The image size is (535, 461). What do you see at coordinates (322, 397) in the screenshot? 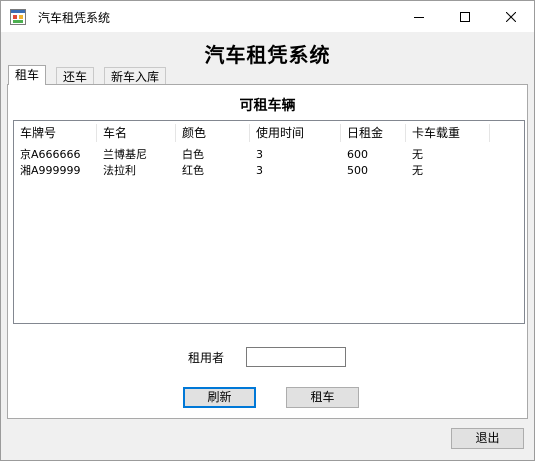
I see `rent-button: 租车` at bounding box center [322, 397].